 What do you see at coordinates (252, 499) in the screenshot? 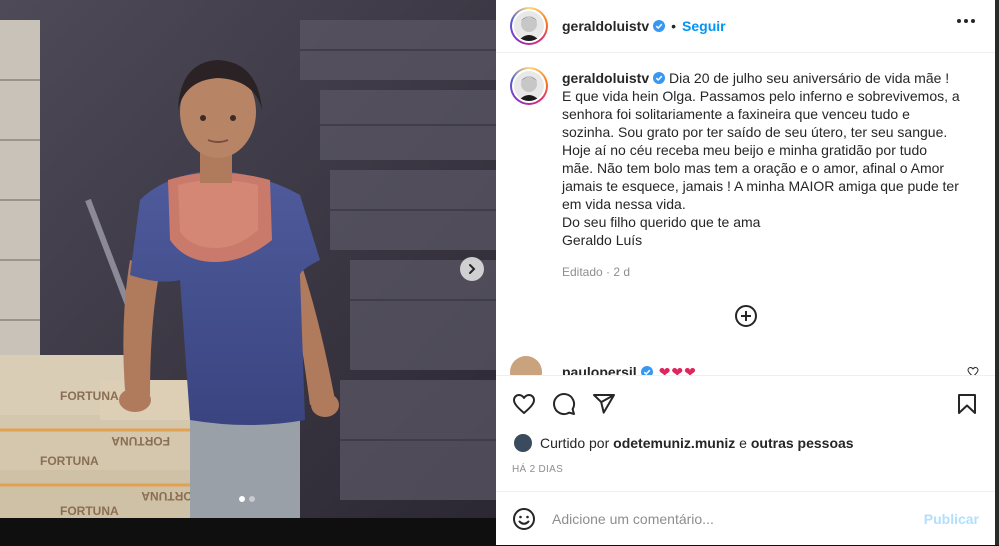
I see `carousel-dot` at bounding box center [252, 499].